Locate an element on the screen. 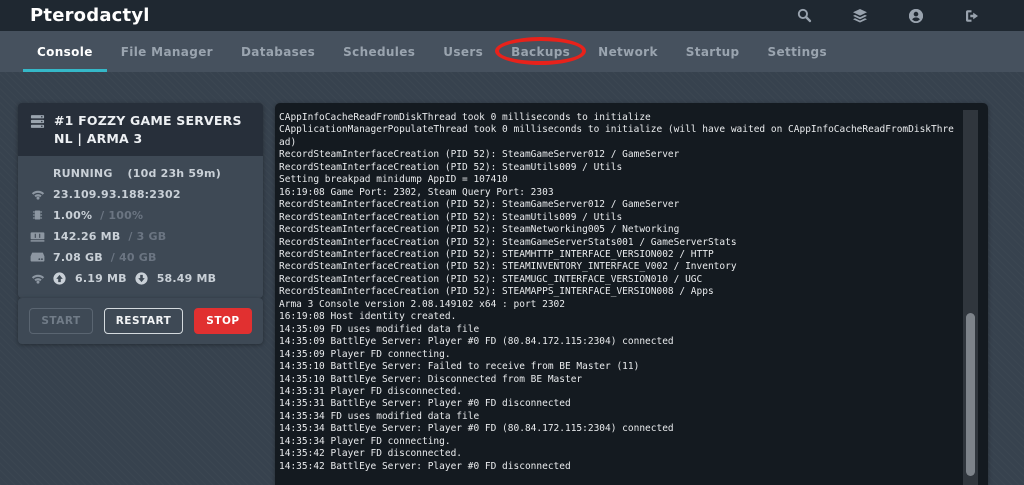  server-name: #1 FOZZY GAME SERVERS NL | ARMA 3 is located at coordinates (148, 130).